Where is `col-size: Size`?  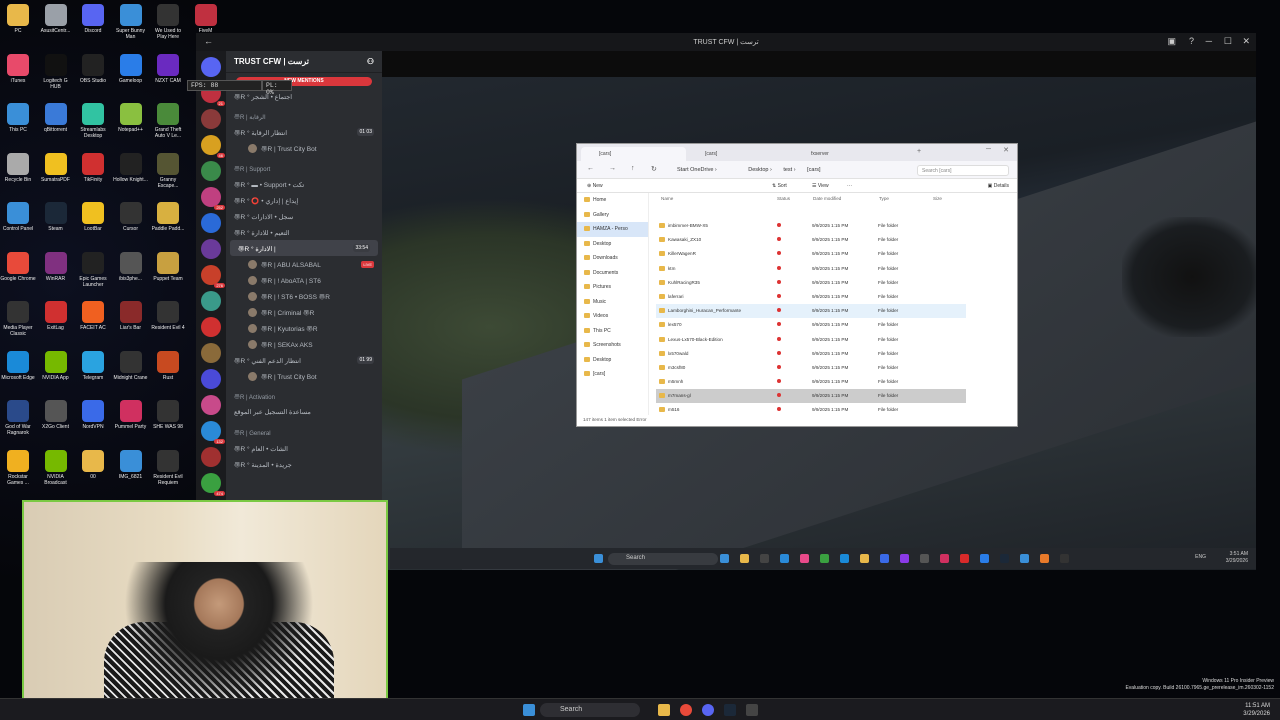
col-size: Size is located at coordinates (937, 198).